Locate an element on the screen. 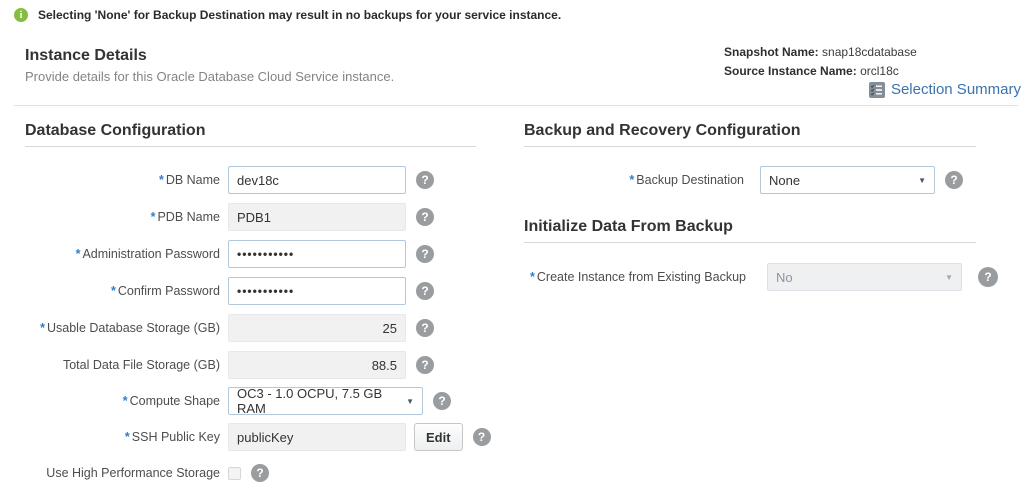 This screenshot has height=501, width=1024. create-from-backup-selected-value: No is located at coordinates (784, 277).